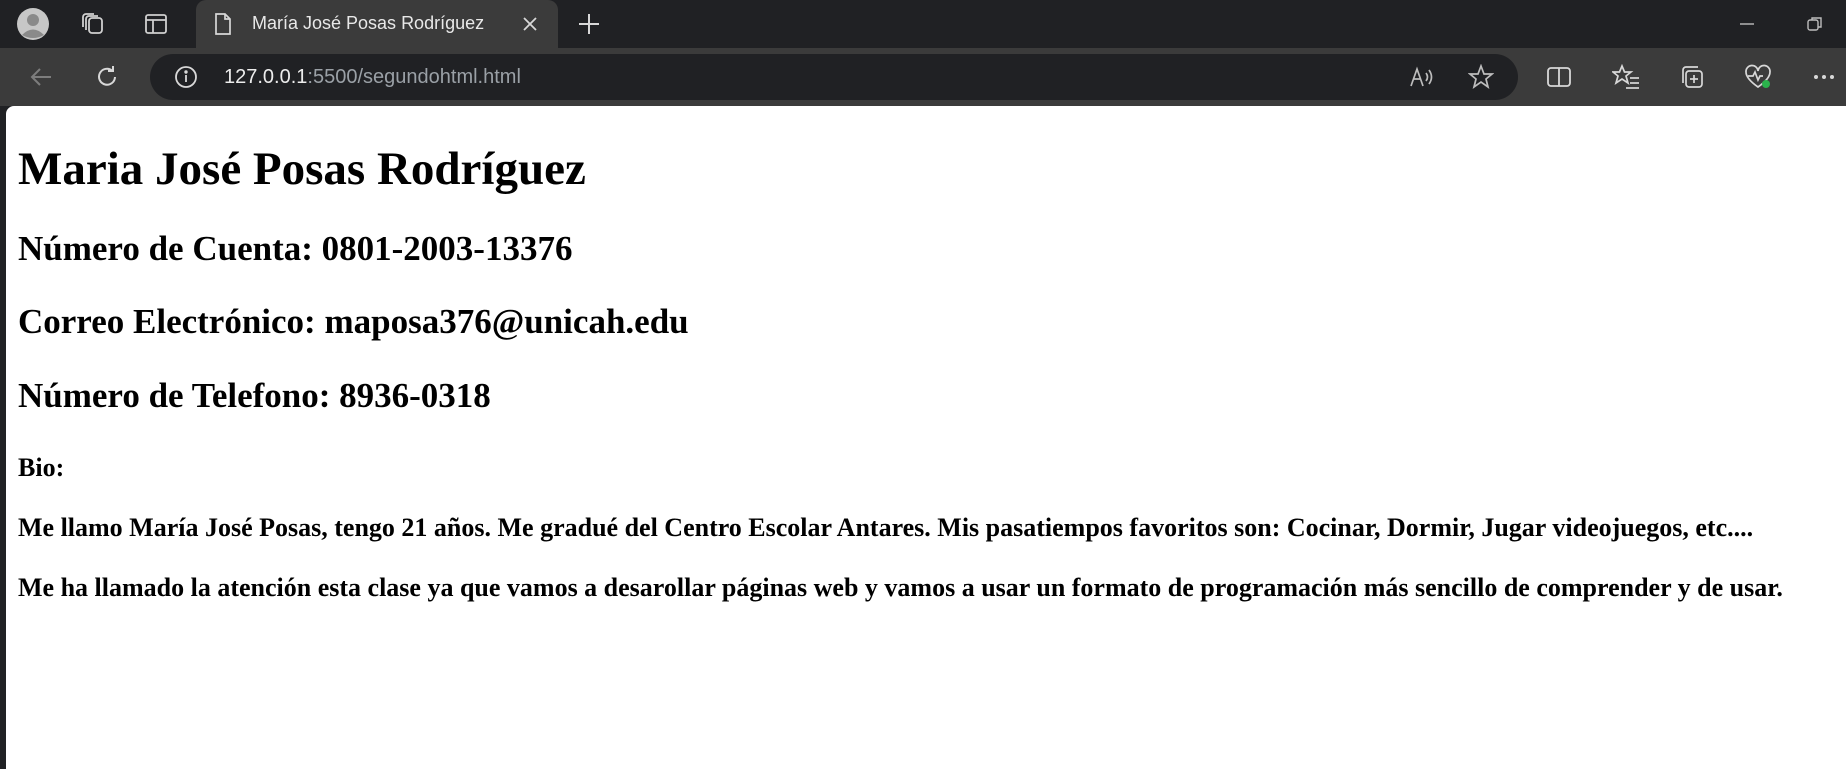  I want to click on url-host: 127.0.0.1, so click(266, 77).